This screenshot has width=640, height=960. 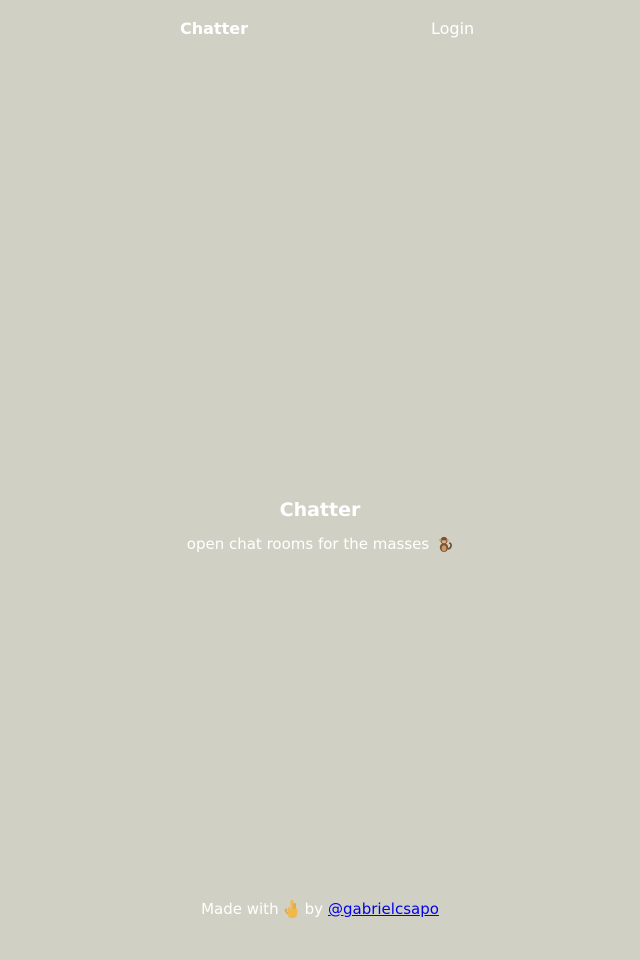 I want to click on hero: Chatter open chat rooms for the masses, so click(x=320, y=525).